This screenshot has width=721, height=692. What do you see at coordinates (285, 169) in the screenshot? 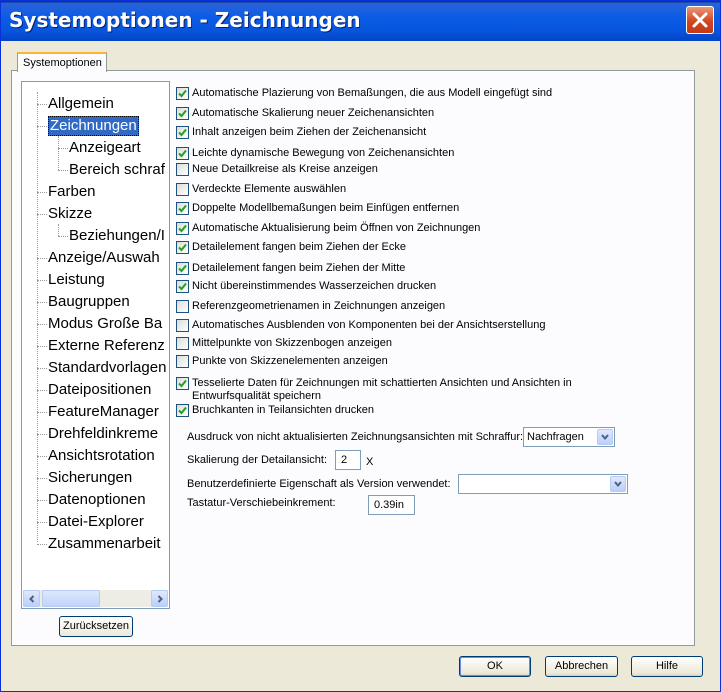
I see `option-label: Neue Detailkreise als Kreise anzeigen` at bounding box center [285, 169].